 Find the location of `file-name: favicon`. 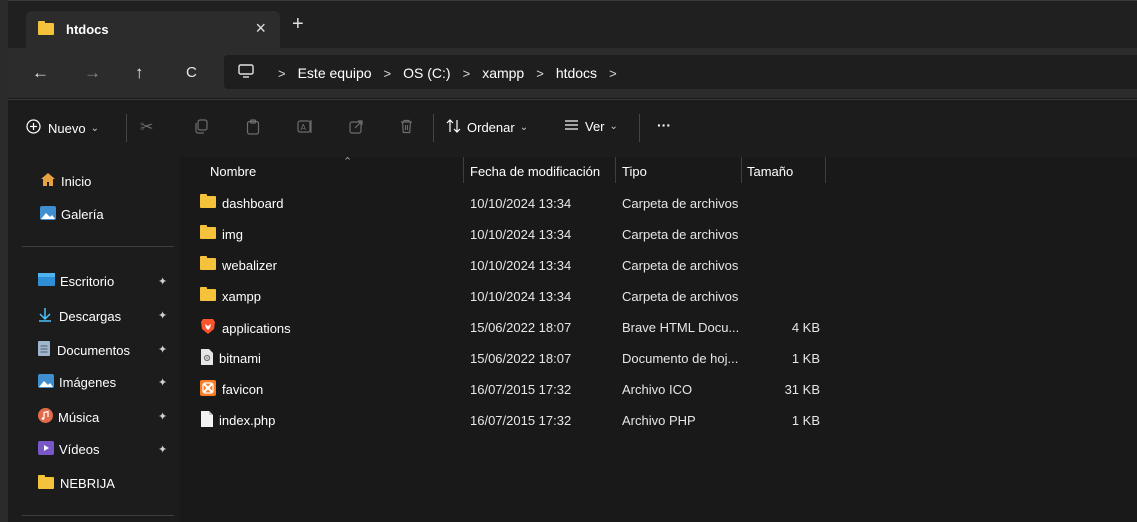

file-name: favicon is located at coordinates (243, 389).